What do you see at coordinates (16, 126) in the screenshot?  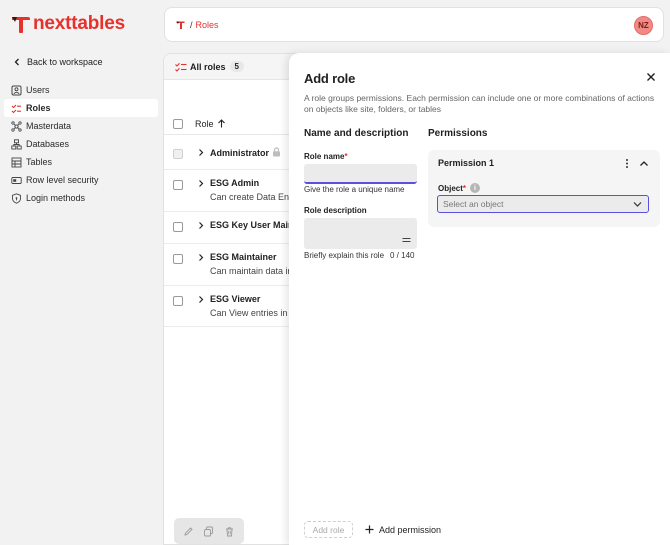 I see `masterdata-icon` at bounding box center [16, 126].